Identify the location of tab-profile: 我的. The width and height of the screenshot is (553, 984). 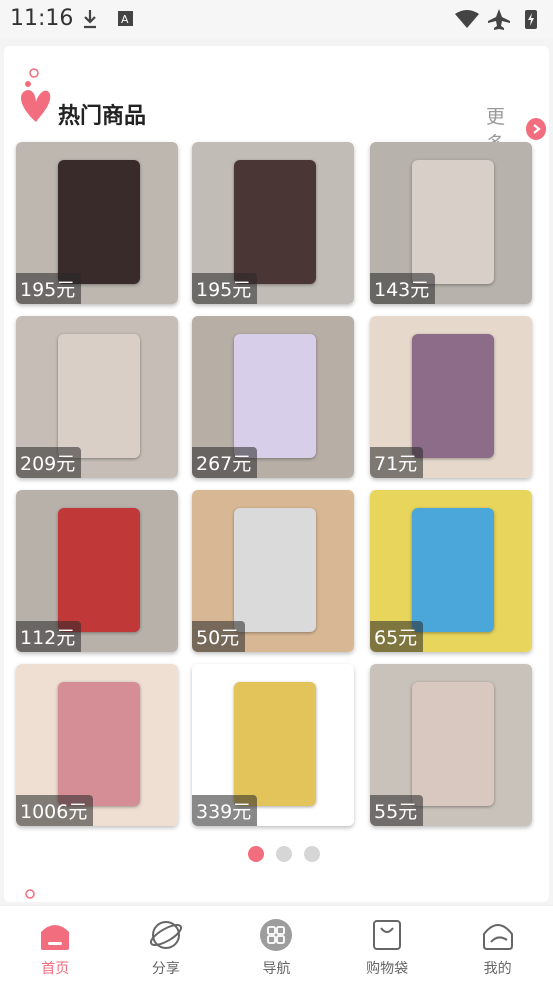
(497, 945).